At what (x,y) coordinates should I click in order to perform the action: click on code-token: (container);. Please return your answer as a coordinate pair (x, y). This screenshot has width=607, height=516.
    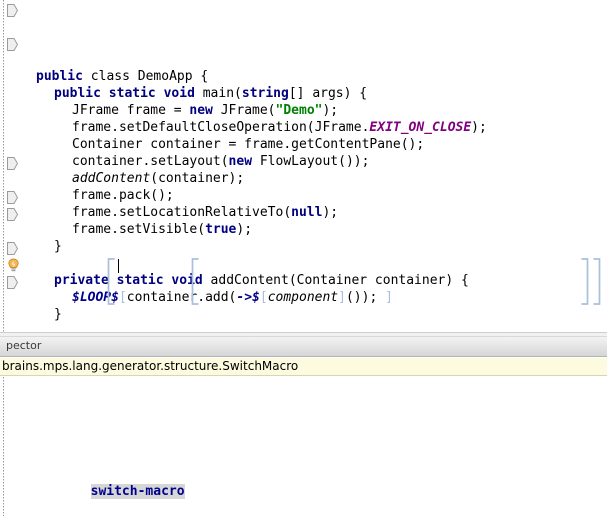
    Looking at the image, I should click on (197, 178).